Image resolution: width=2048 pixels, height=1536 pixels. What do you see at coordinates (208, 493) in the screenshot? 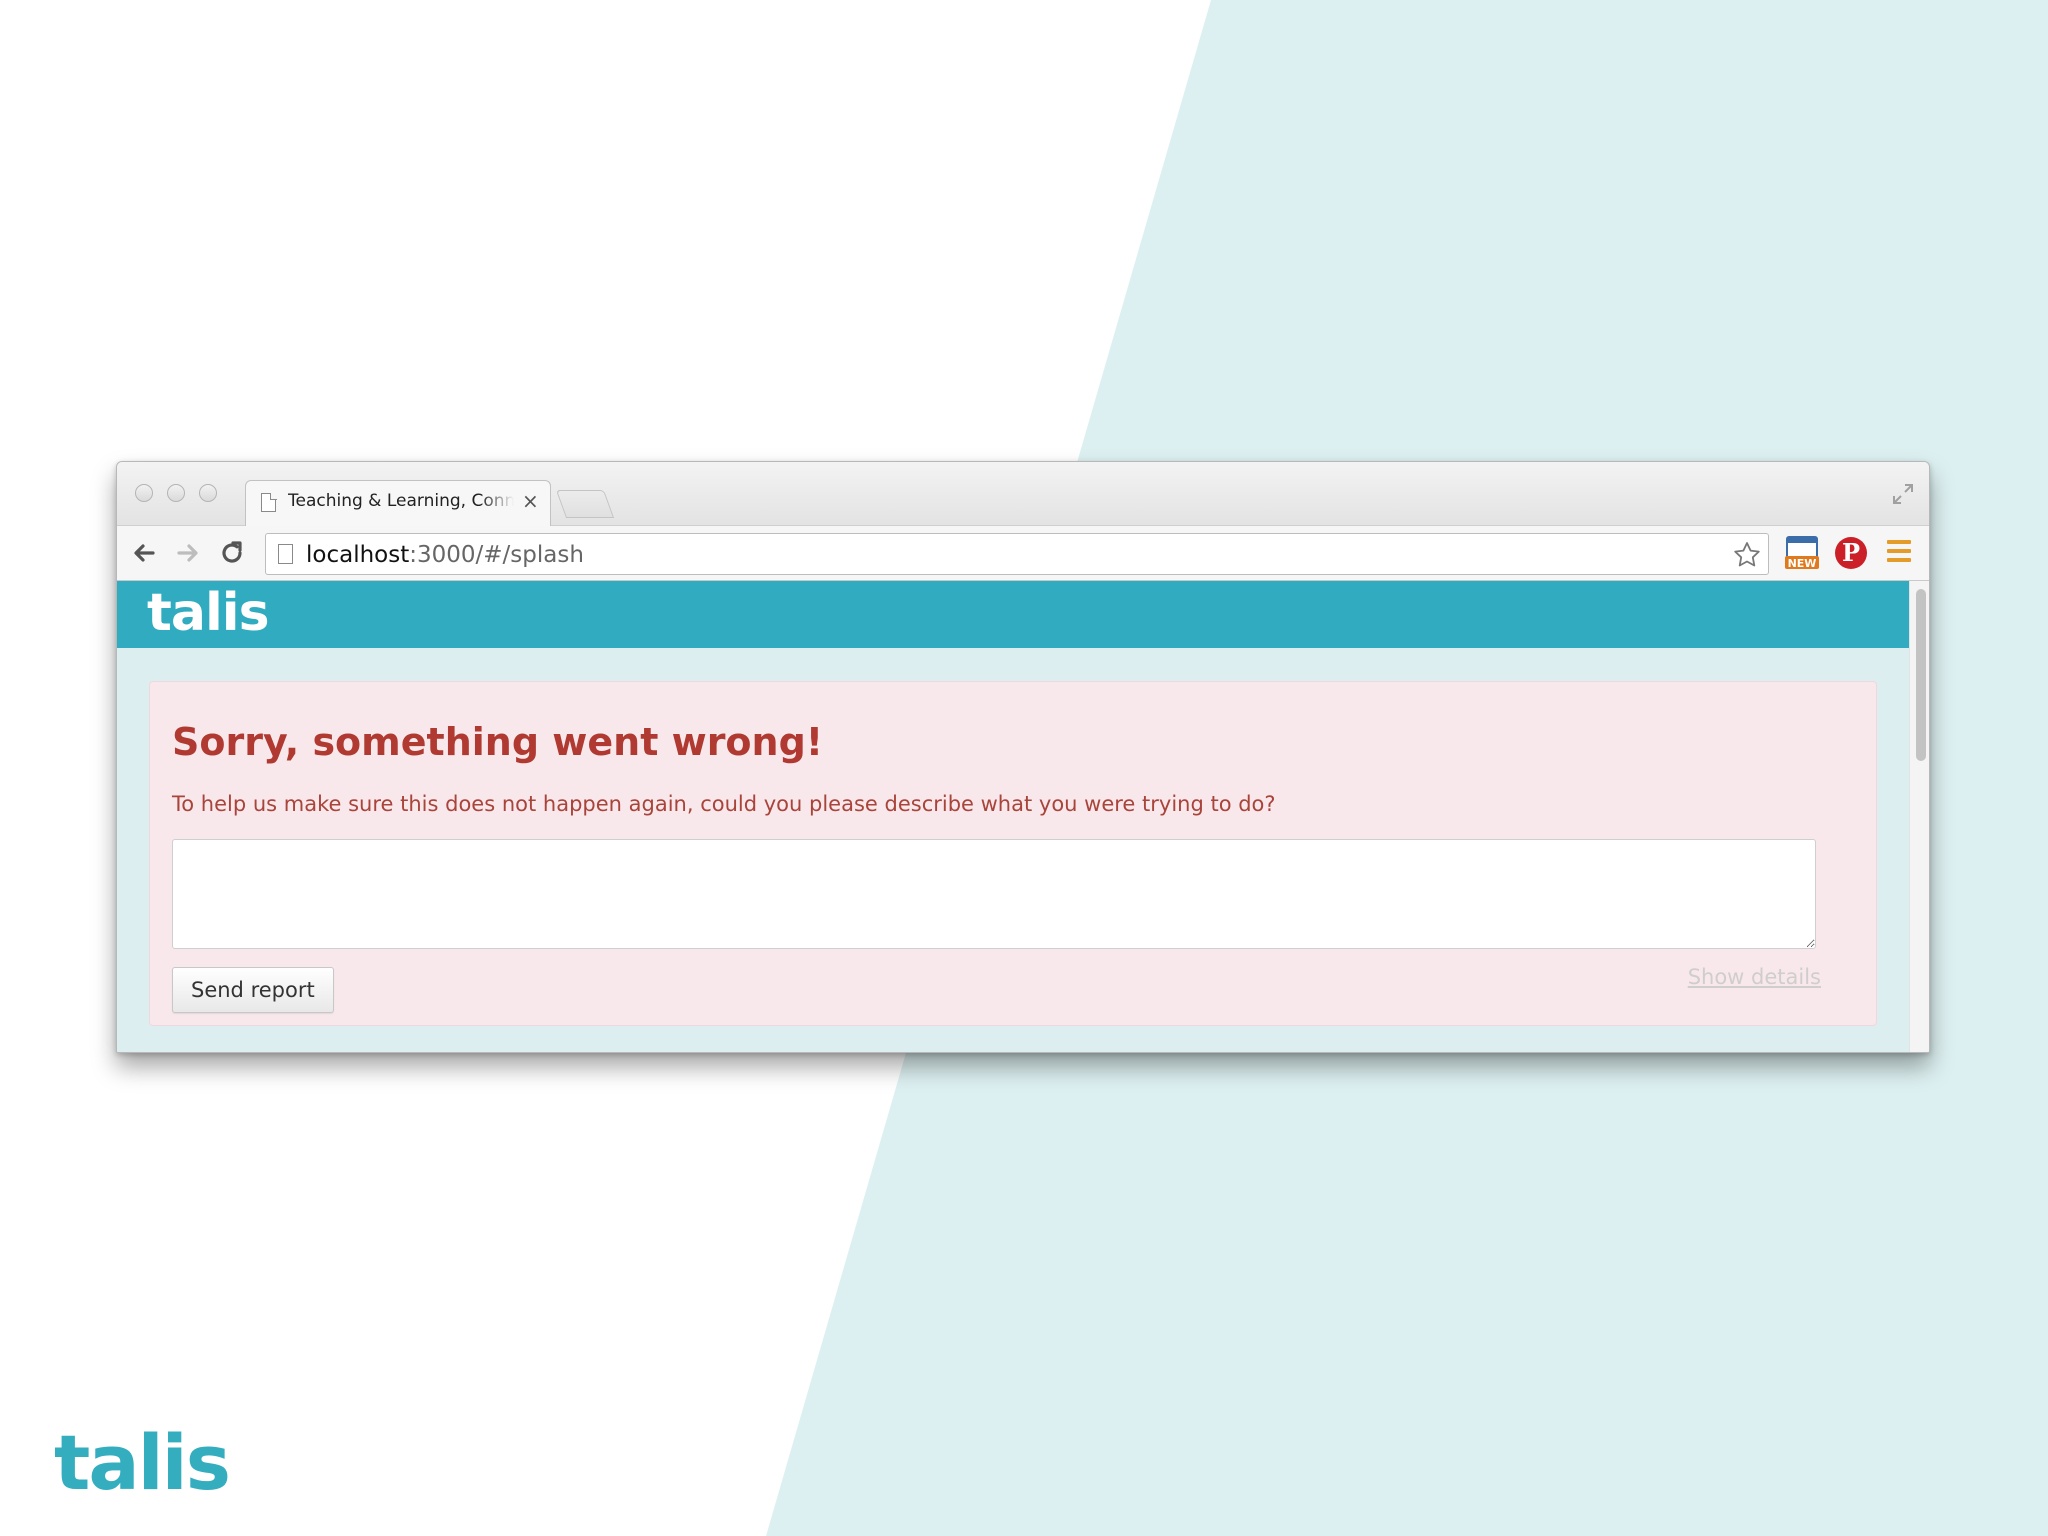
I see `zoom-window-button` at bounding box center [208, 493].